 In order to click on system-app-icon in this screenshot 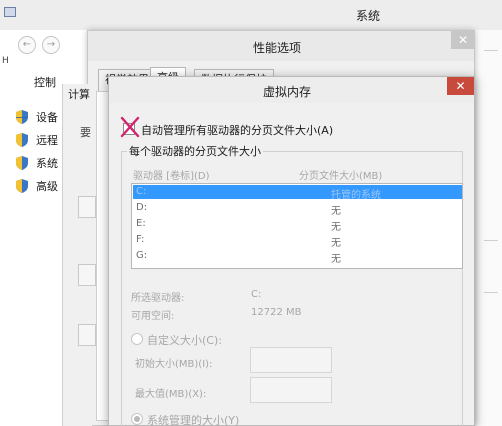, I will do `click(10, 12)`.